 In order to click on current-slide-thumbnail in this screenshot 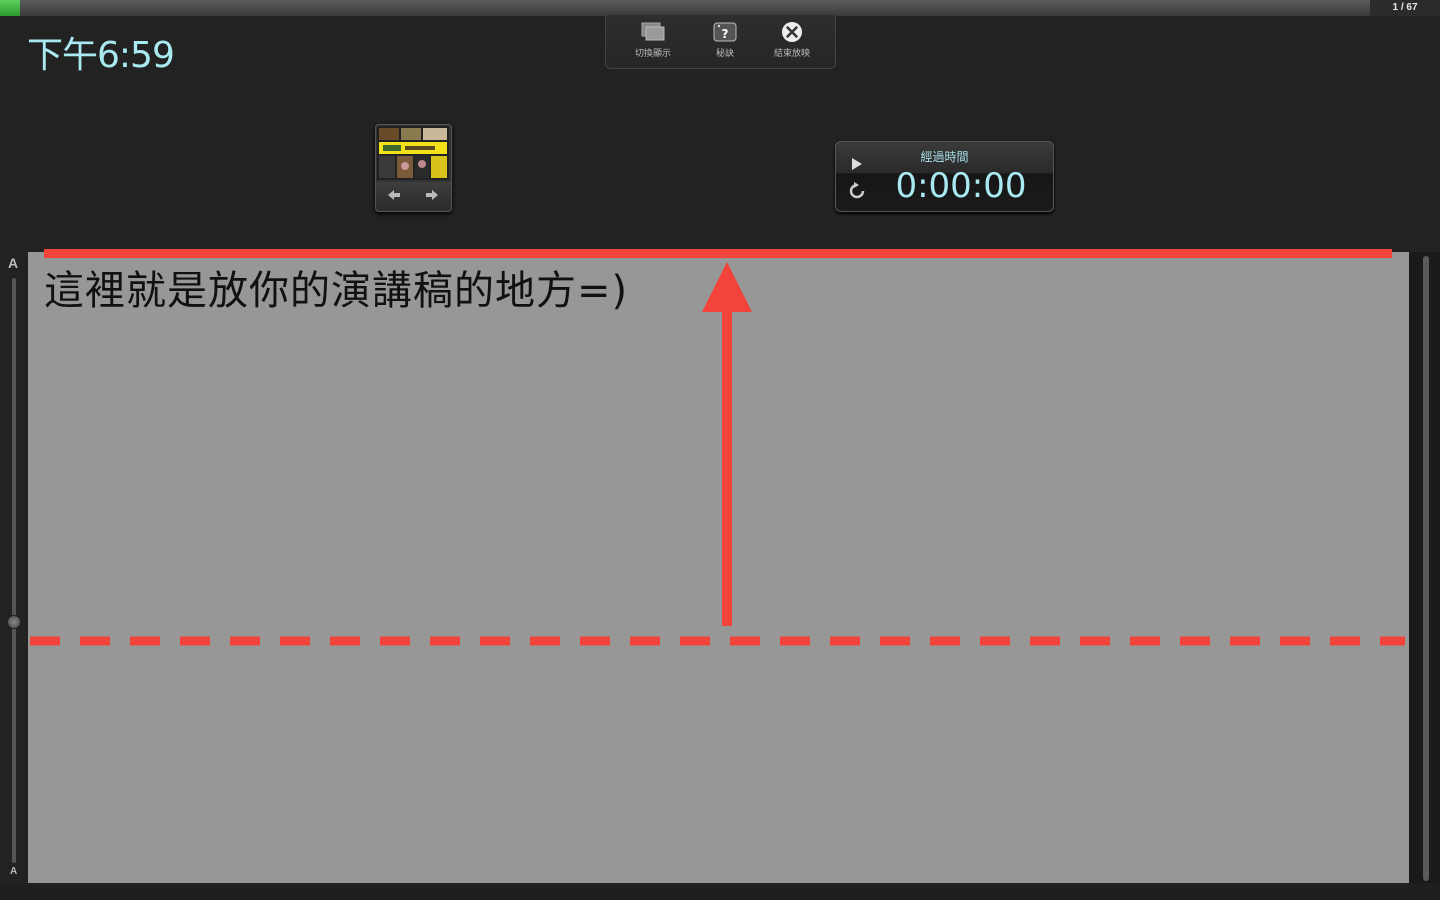, I will do `click(413, 153)`.